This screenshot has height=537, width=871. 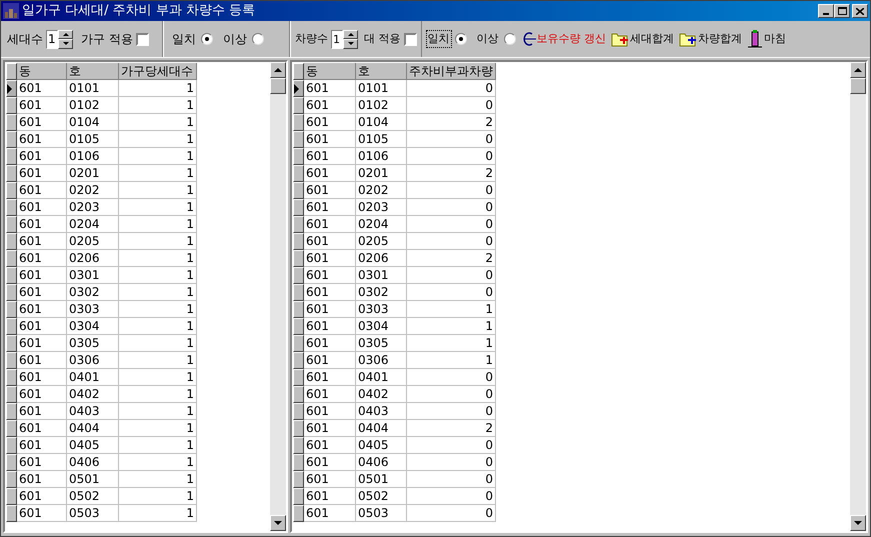 I want to click on toolbar-button: 차량합계, so click(x=710, y=39).